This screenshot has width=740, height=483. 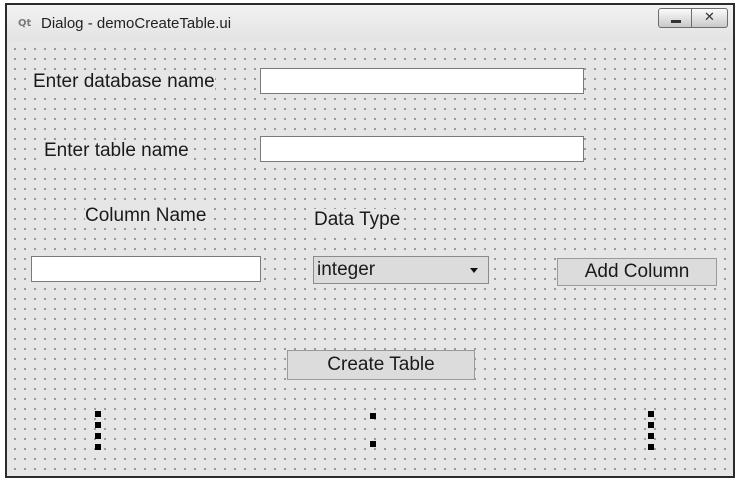 What do you see at coordinates (346, 269) in the screenshot?
I see `data-type-selected: integer` at bounding box center [346, 269].